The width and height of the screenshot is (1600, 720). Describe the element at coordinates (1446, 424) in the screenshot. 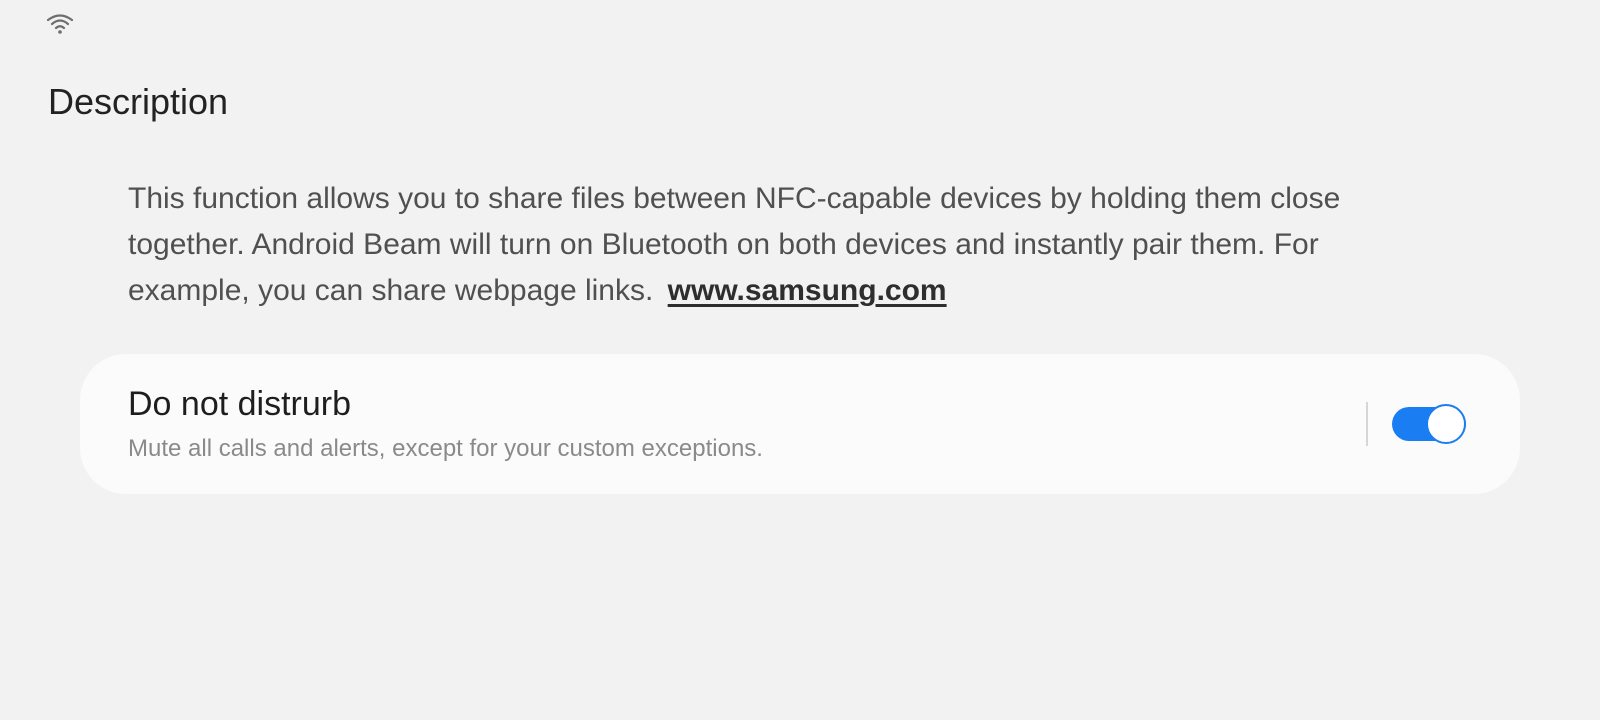

I see `toggle-thumb` at that location.